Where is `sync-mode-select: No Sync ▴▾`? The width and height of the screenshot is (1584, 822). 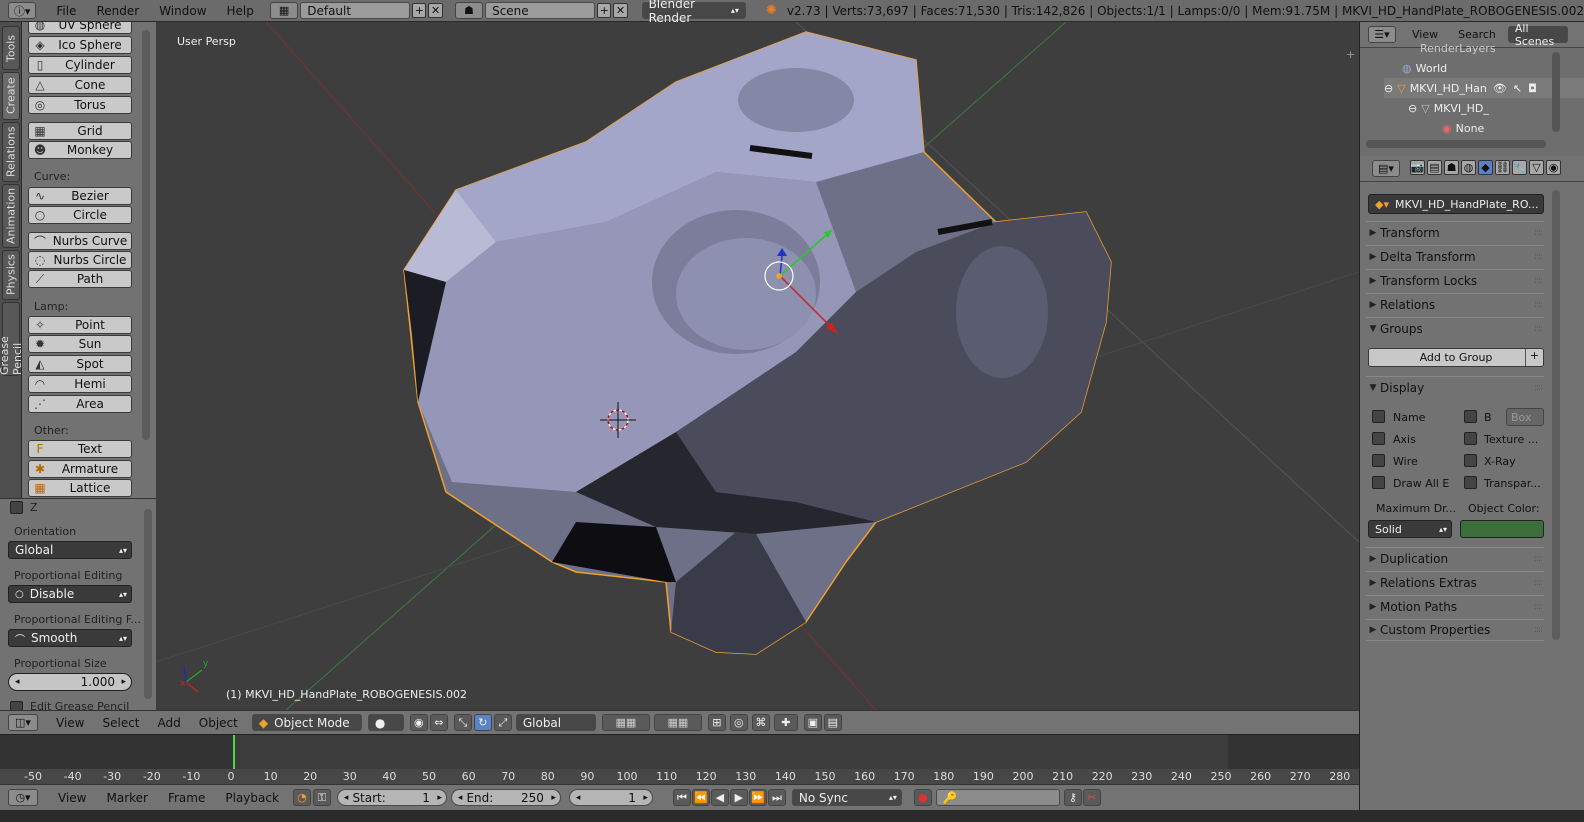 sync-mode-select: No Sync ▴▾ is located at coordinates (846, 797).